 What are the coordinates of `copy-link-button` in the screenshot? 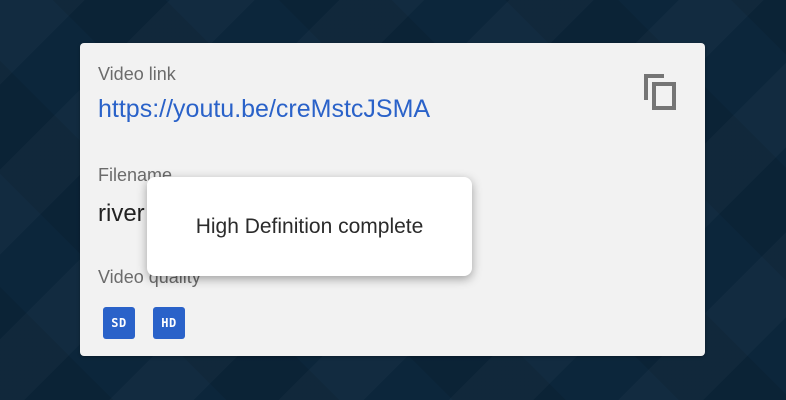 It's located at (660, 91).